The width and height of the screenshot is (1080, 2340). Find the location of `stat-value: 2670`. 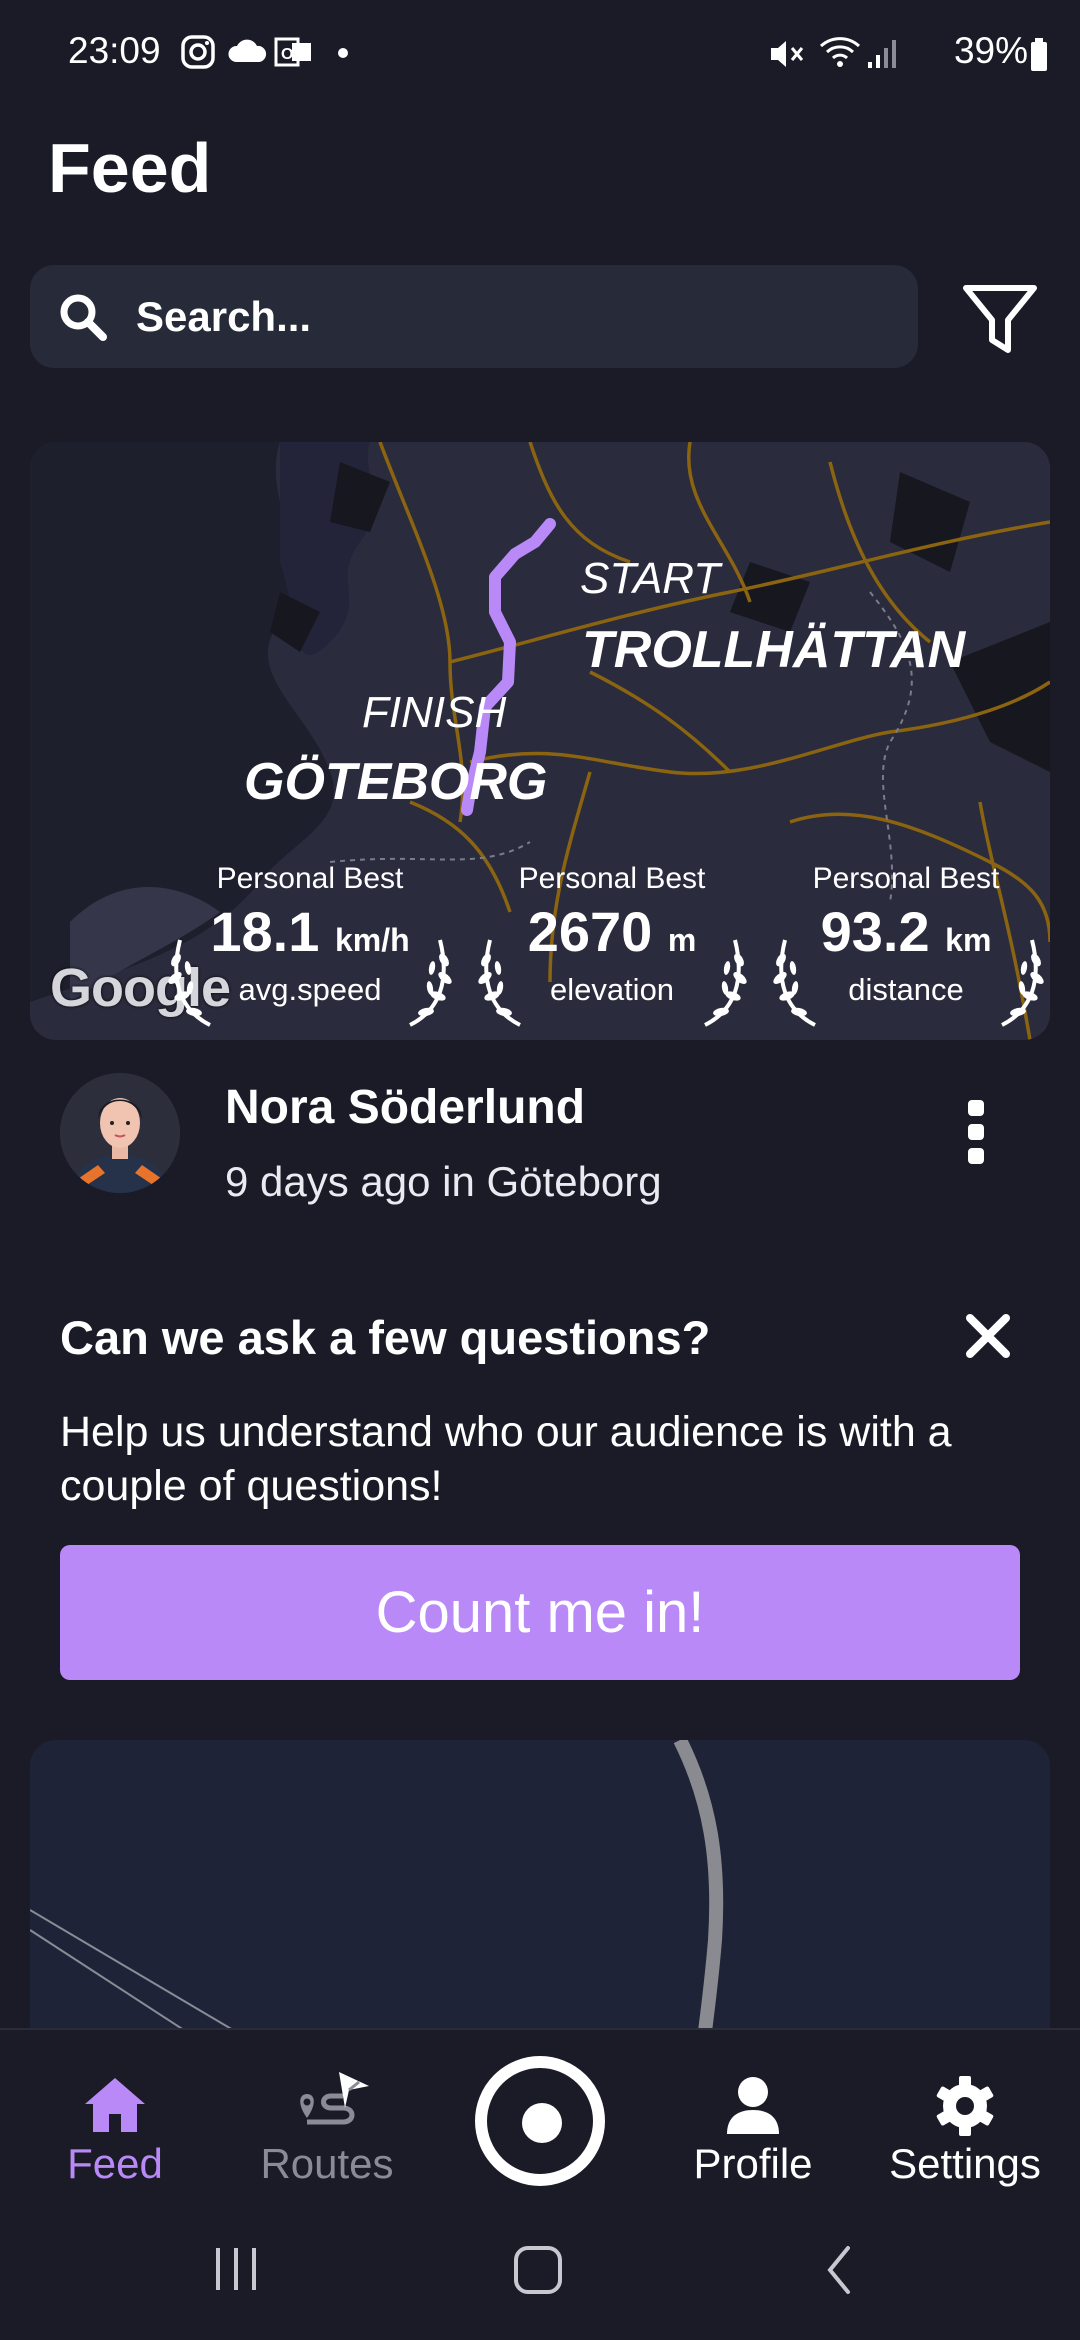

stat-value: 2670 is located at coordinates (590, 931).